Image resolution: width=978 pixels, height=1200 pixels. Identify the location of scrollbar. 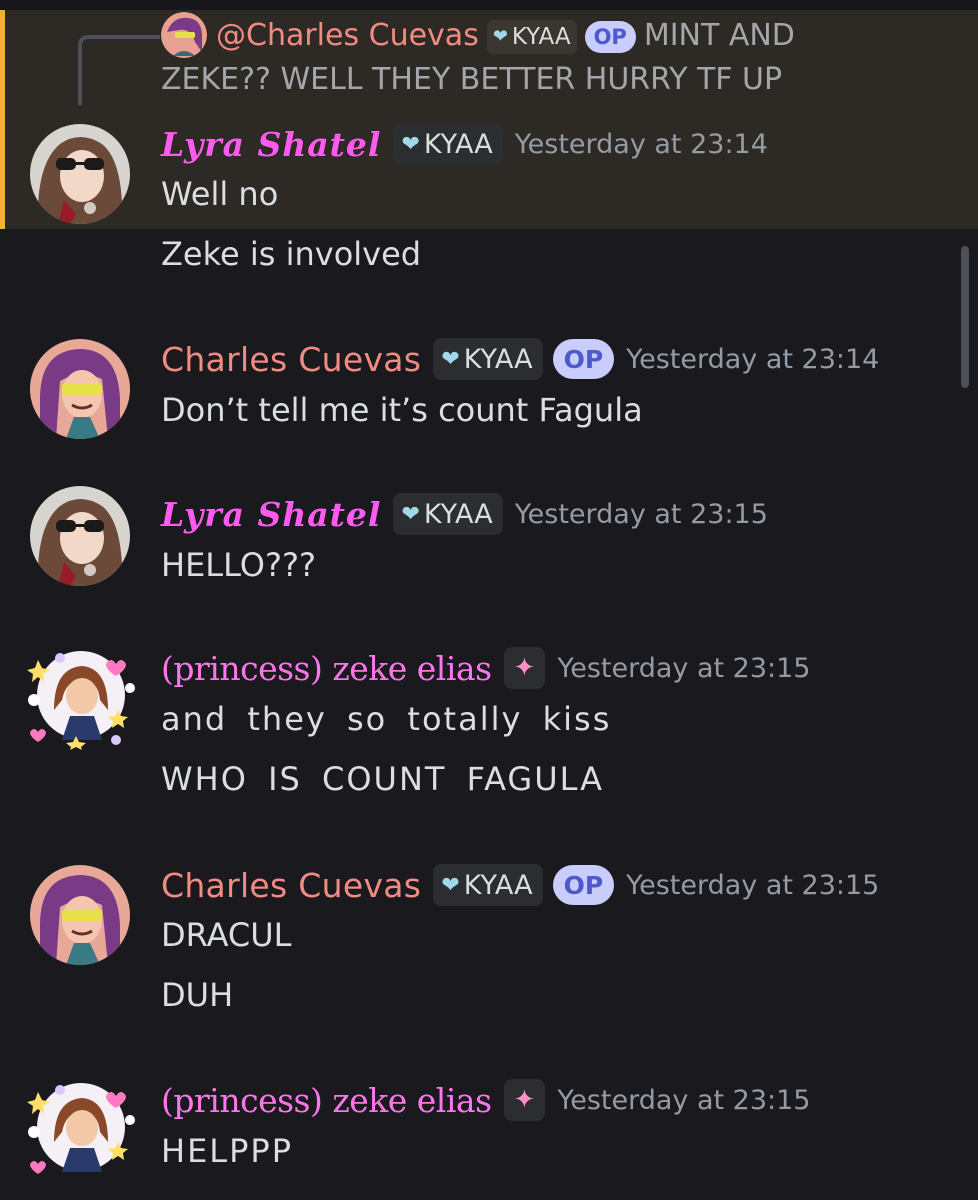
(965, 317).